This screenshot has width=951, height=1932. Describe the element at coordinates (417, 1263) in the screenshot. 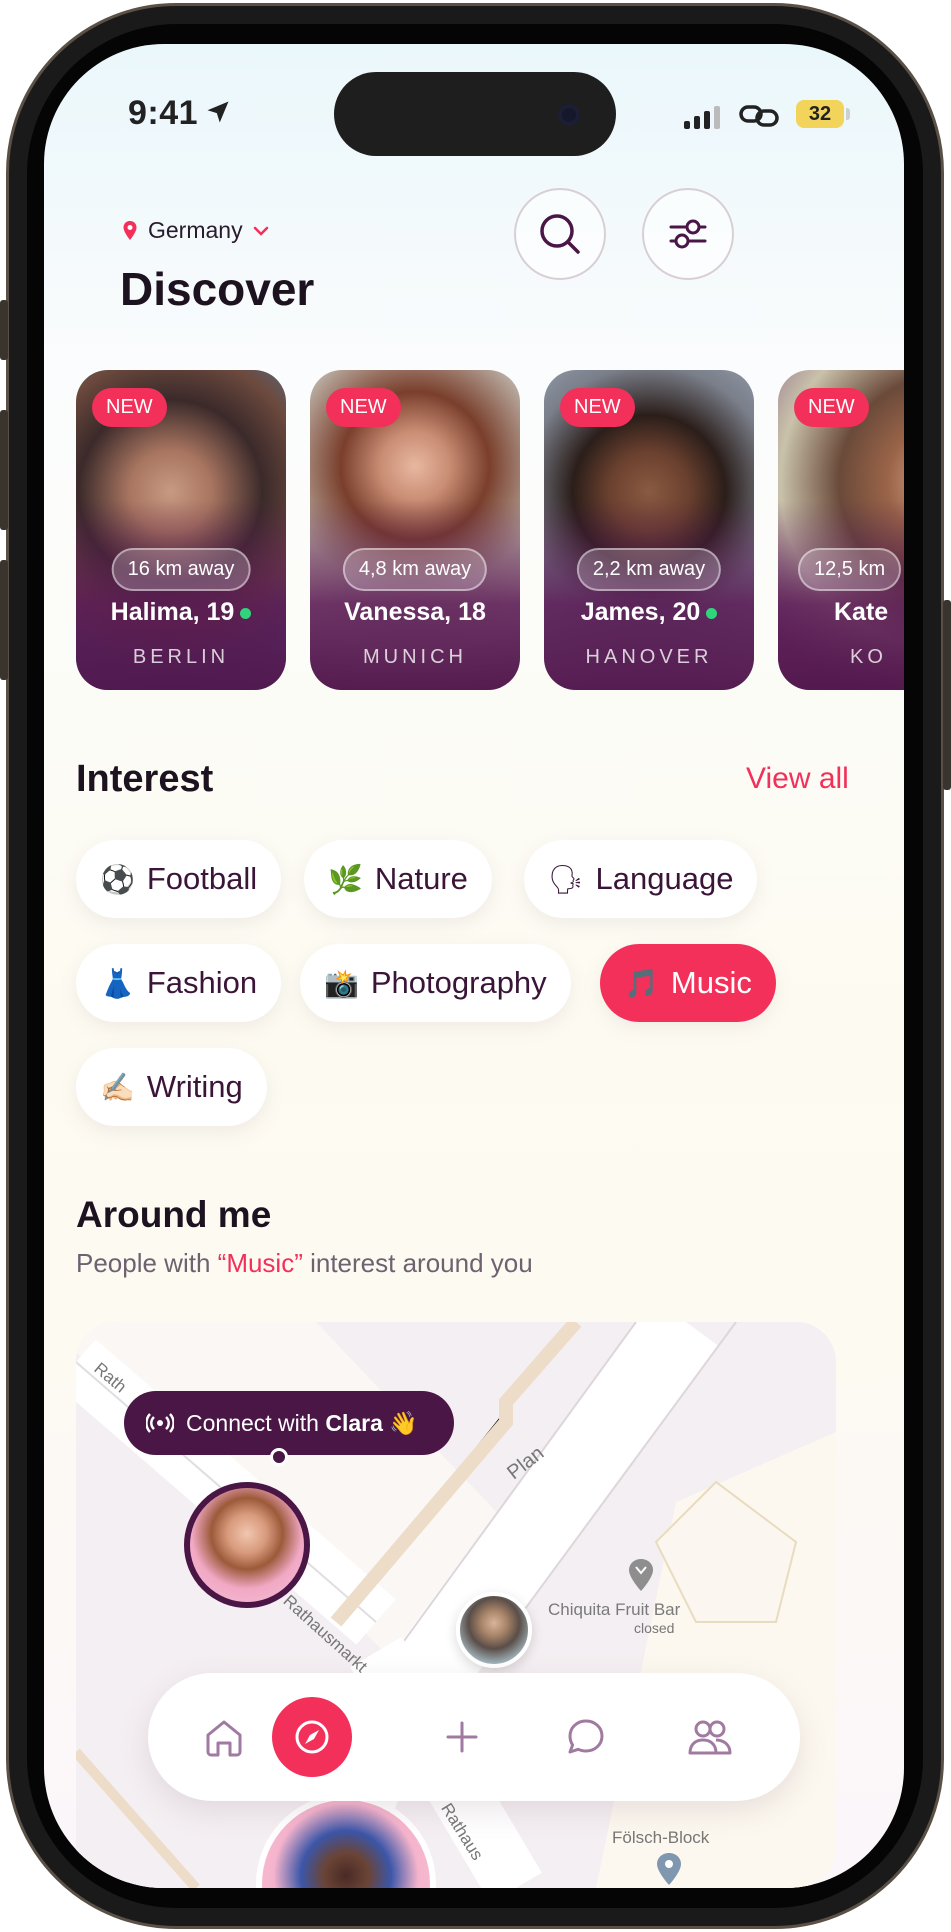

I see `subtitle-text: interest around you` at that location.